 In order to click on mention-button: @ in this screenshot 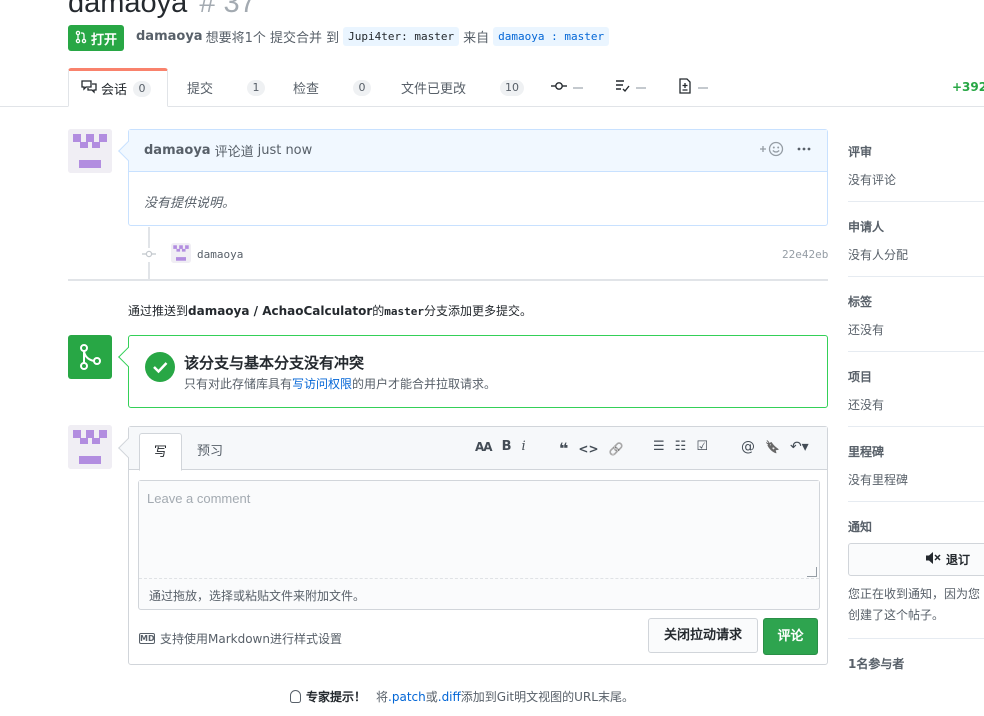, I will do `click(748, 447)`.